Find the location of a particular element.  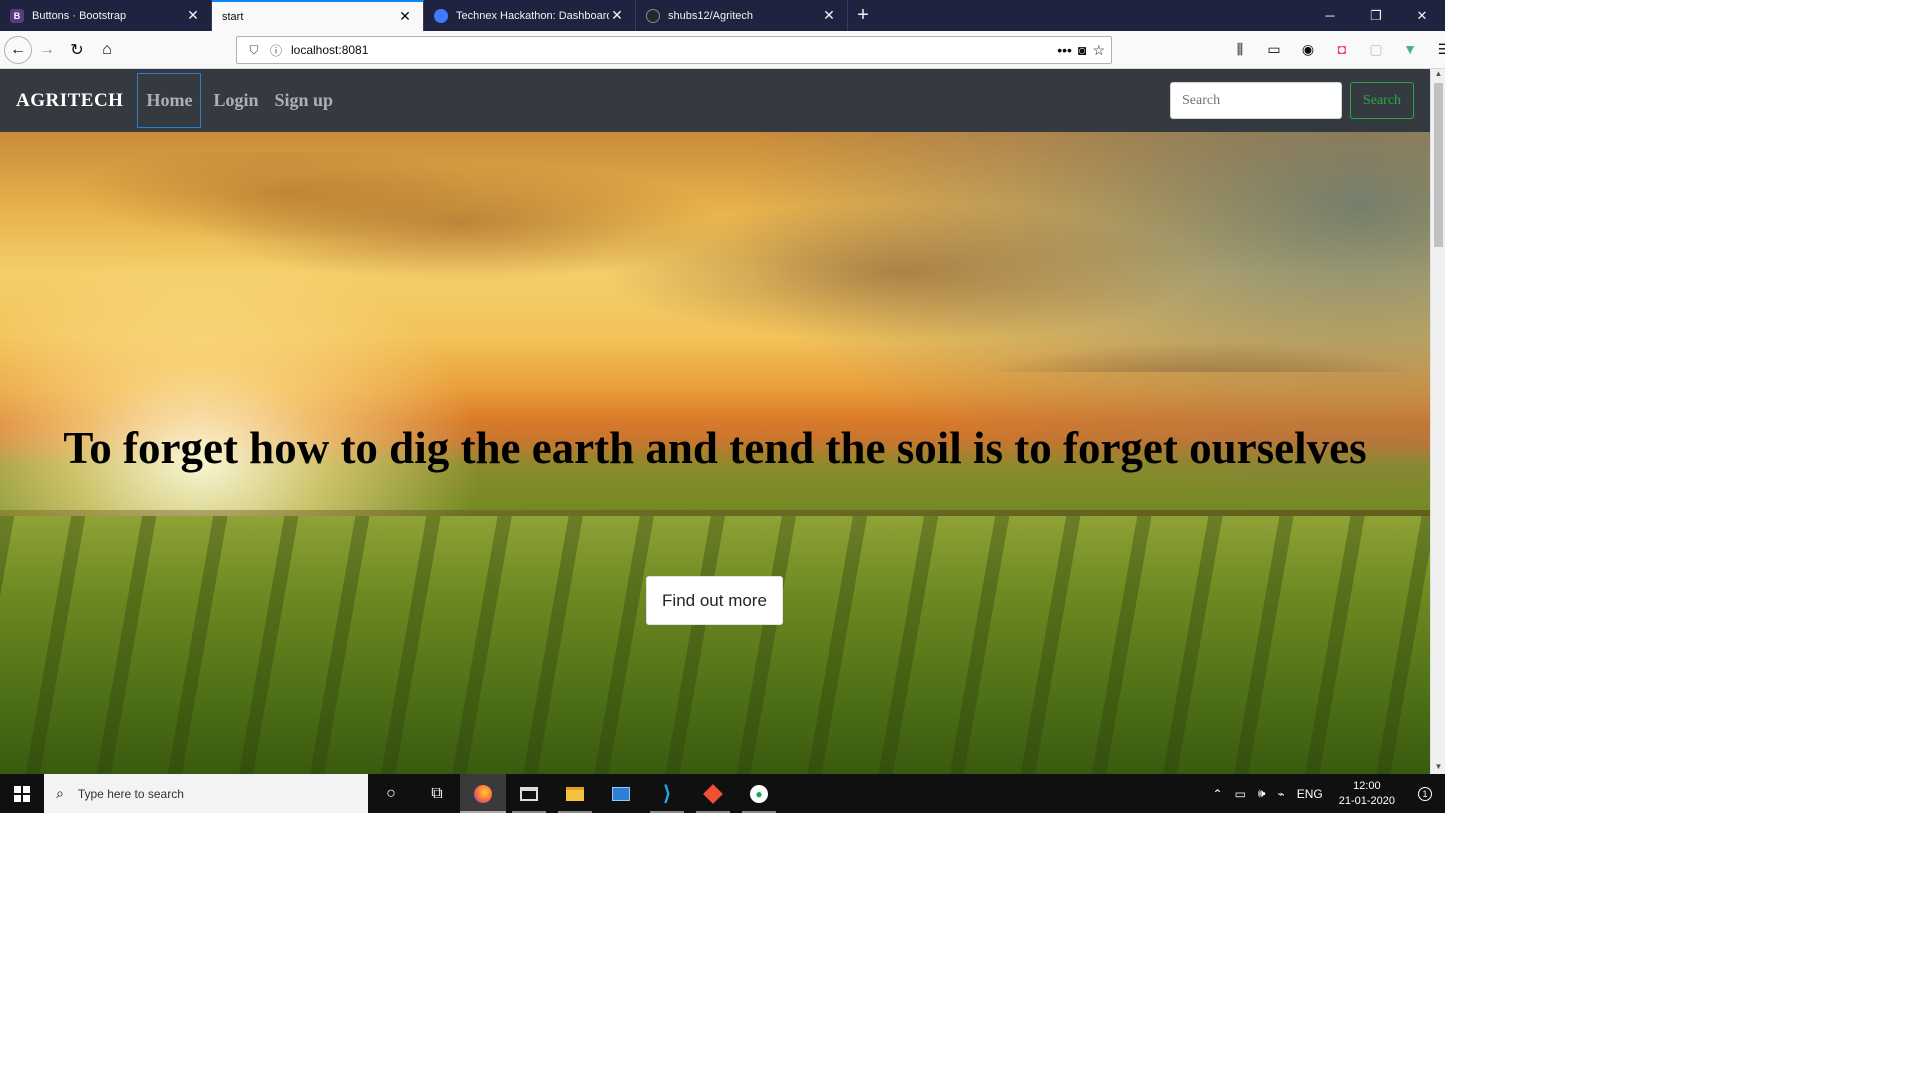

notification-count: 1 is located at coordinates (1425, 793).